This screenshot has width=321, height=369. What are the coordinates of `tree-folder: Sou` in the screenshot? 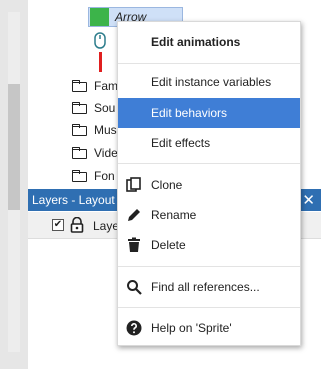 It's located at (93, 108).